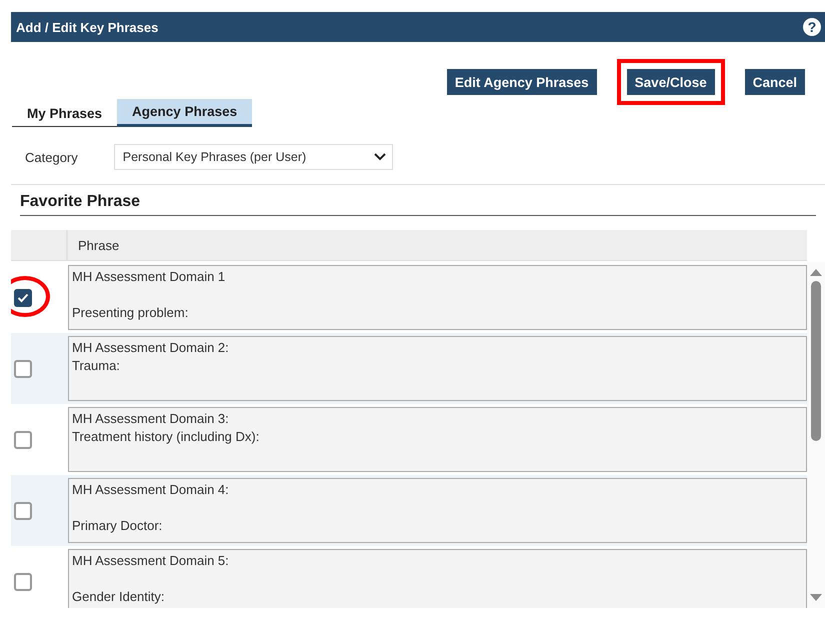  Describe the element at coordinates (774, 82) in the screenshot. I see `toolbar-button: Cancel` at that location.